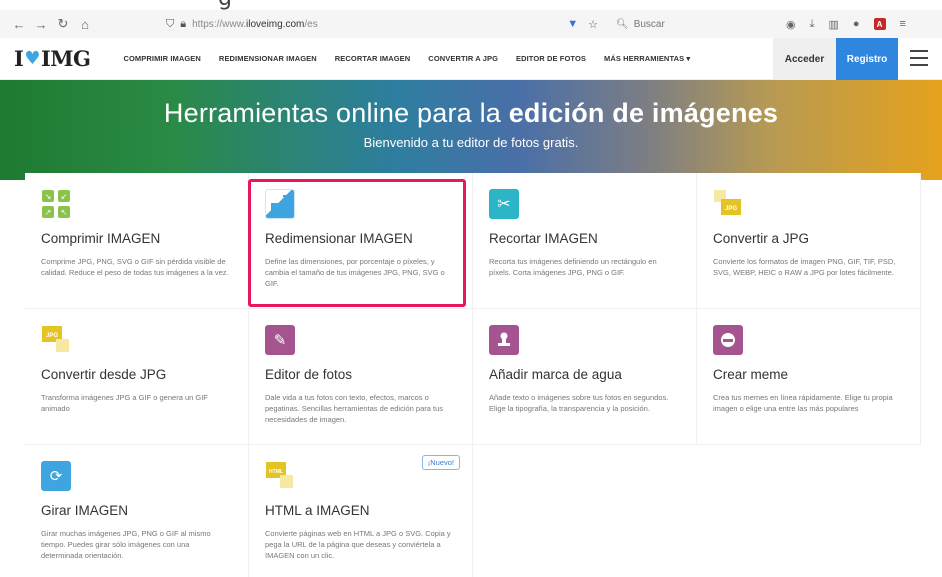  What do you see at coordinates (804, 59) in the screenshot?
I see `login-button: Acceder` at bounding box center [804, 59].